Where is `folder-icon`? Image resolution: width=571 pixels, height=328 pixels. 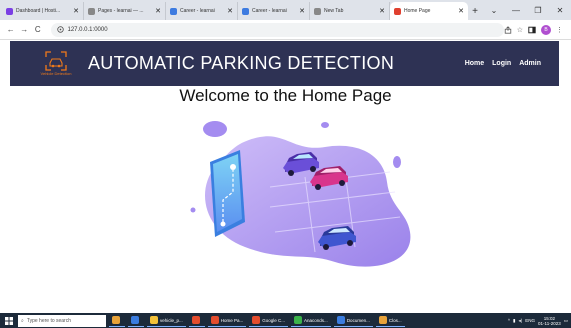
folder-icon is located at coordinates (154, 320).